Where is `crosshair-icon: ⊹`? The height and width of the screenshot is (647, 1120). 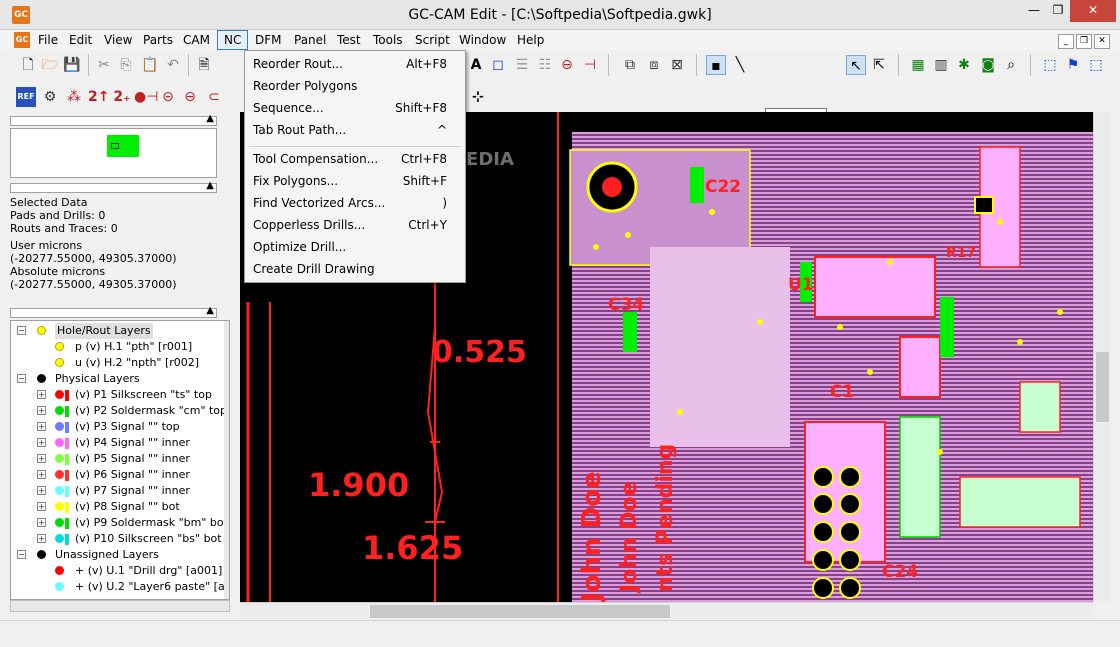
crosshair-icon: ⊹ is located at coordinates (478, 97).